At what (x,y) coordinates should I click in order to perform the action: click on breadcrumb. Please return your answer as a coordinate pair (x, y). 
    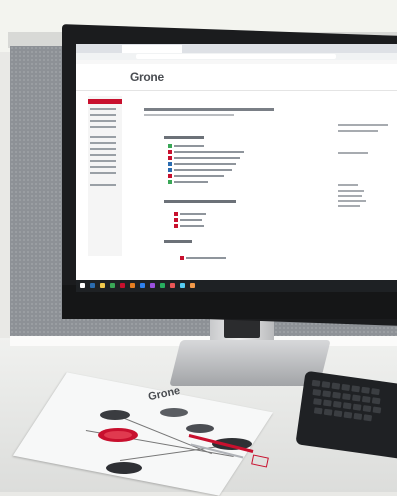
    Looking at the image, I should click on (189, 115).